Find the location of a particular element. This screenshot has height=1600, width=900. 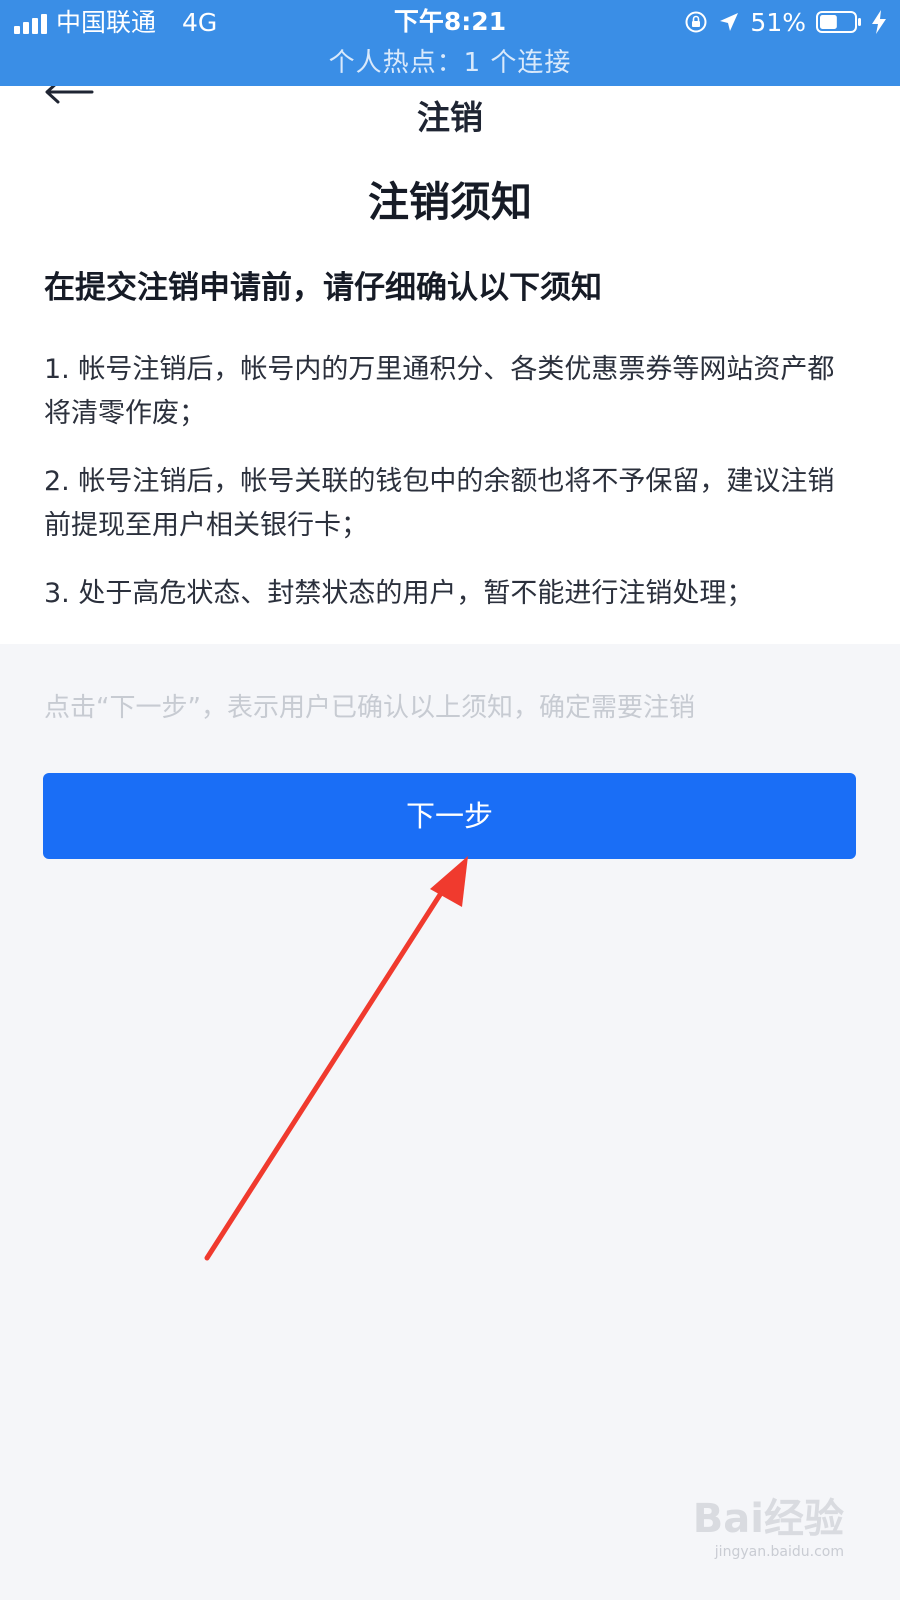

notice-item: 3. 处于高危状态、封禁状态的用户，暂不能进行注销处理； is located at coordinates (399, 593).